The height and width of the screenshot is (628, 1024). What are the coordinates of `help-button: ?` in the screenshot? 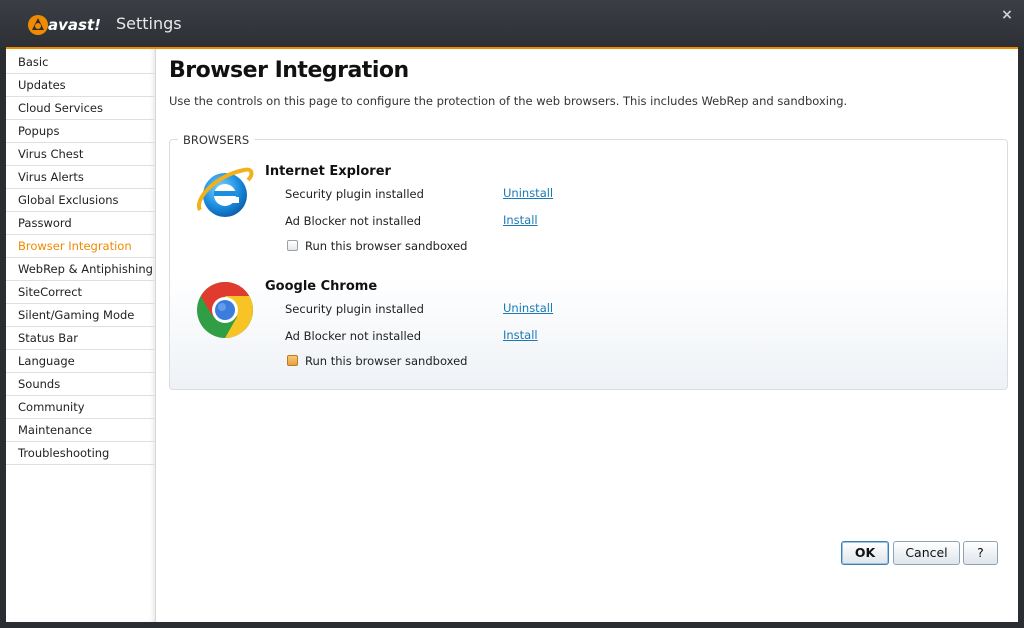 It's located at (980, 553).